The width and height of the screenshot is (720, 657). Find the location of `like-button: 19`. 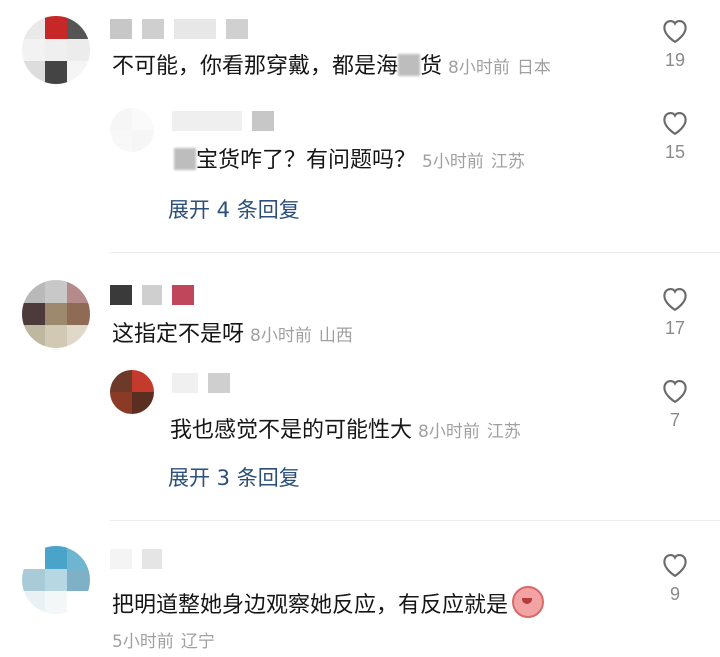

like-button: 19 is located at coordinates (675, 43).